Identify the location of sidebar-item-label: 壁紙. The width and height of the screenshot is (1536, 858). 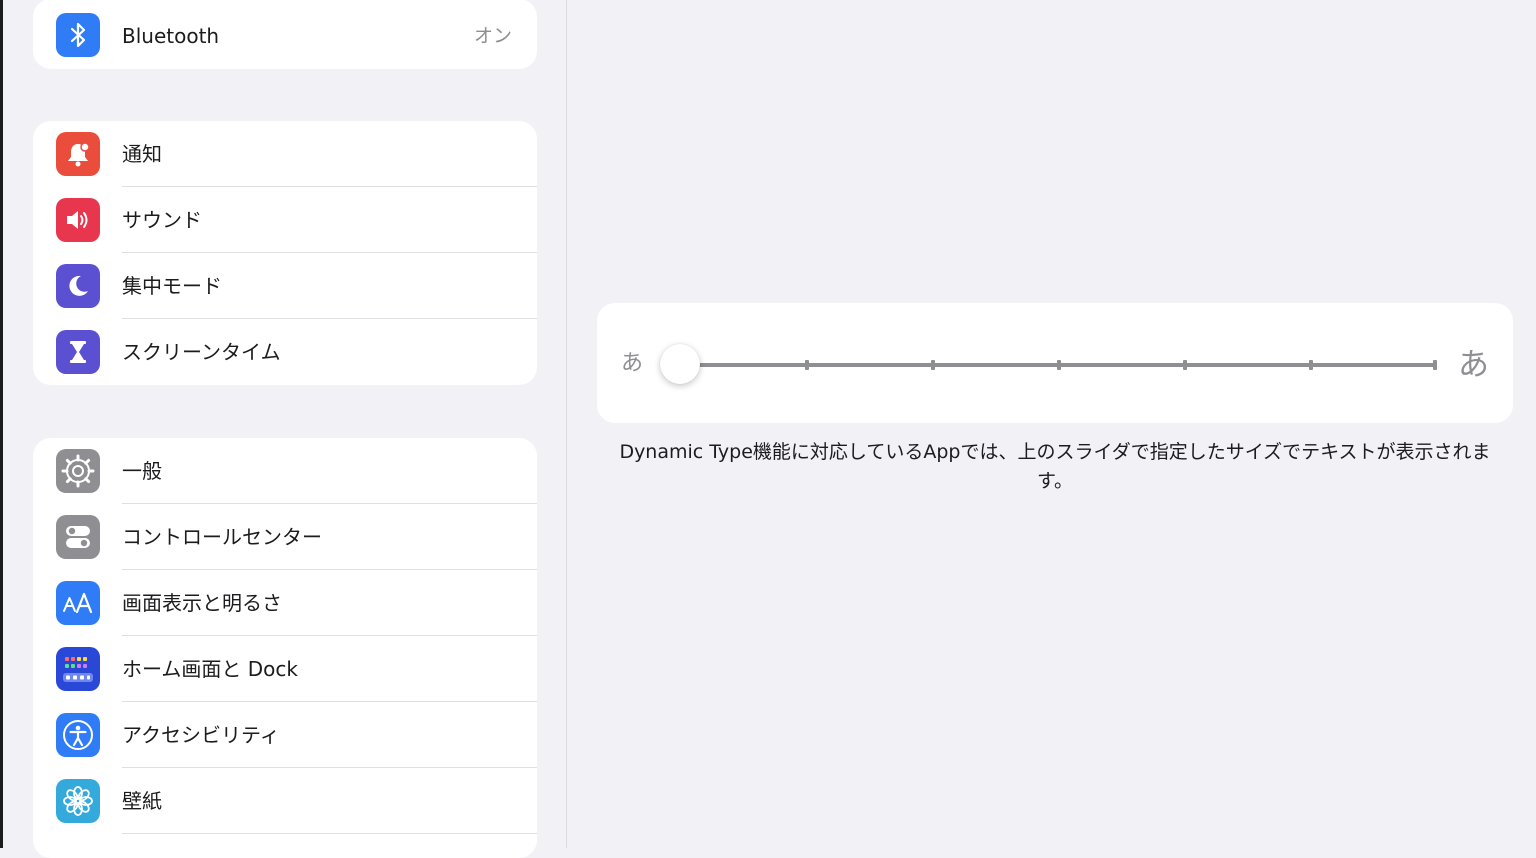
(142, 801).